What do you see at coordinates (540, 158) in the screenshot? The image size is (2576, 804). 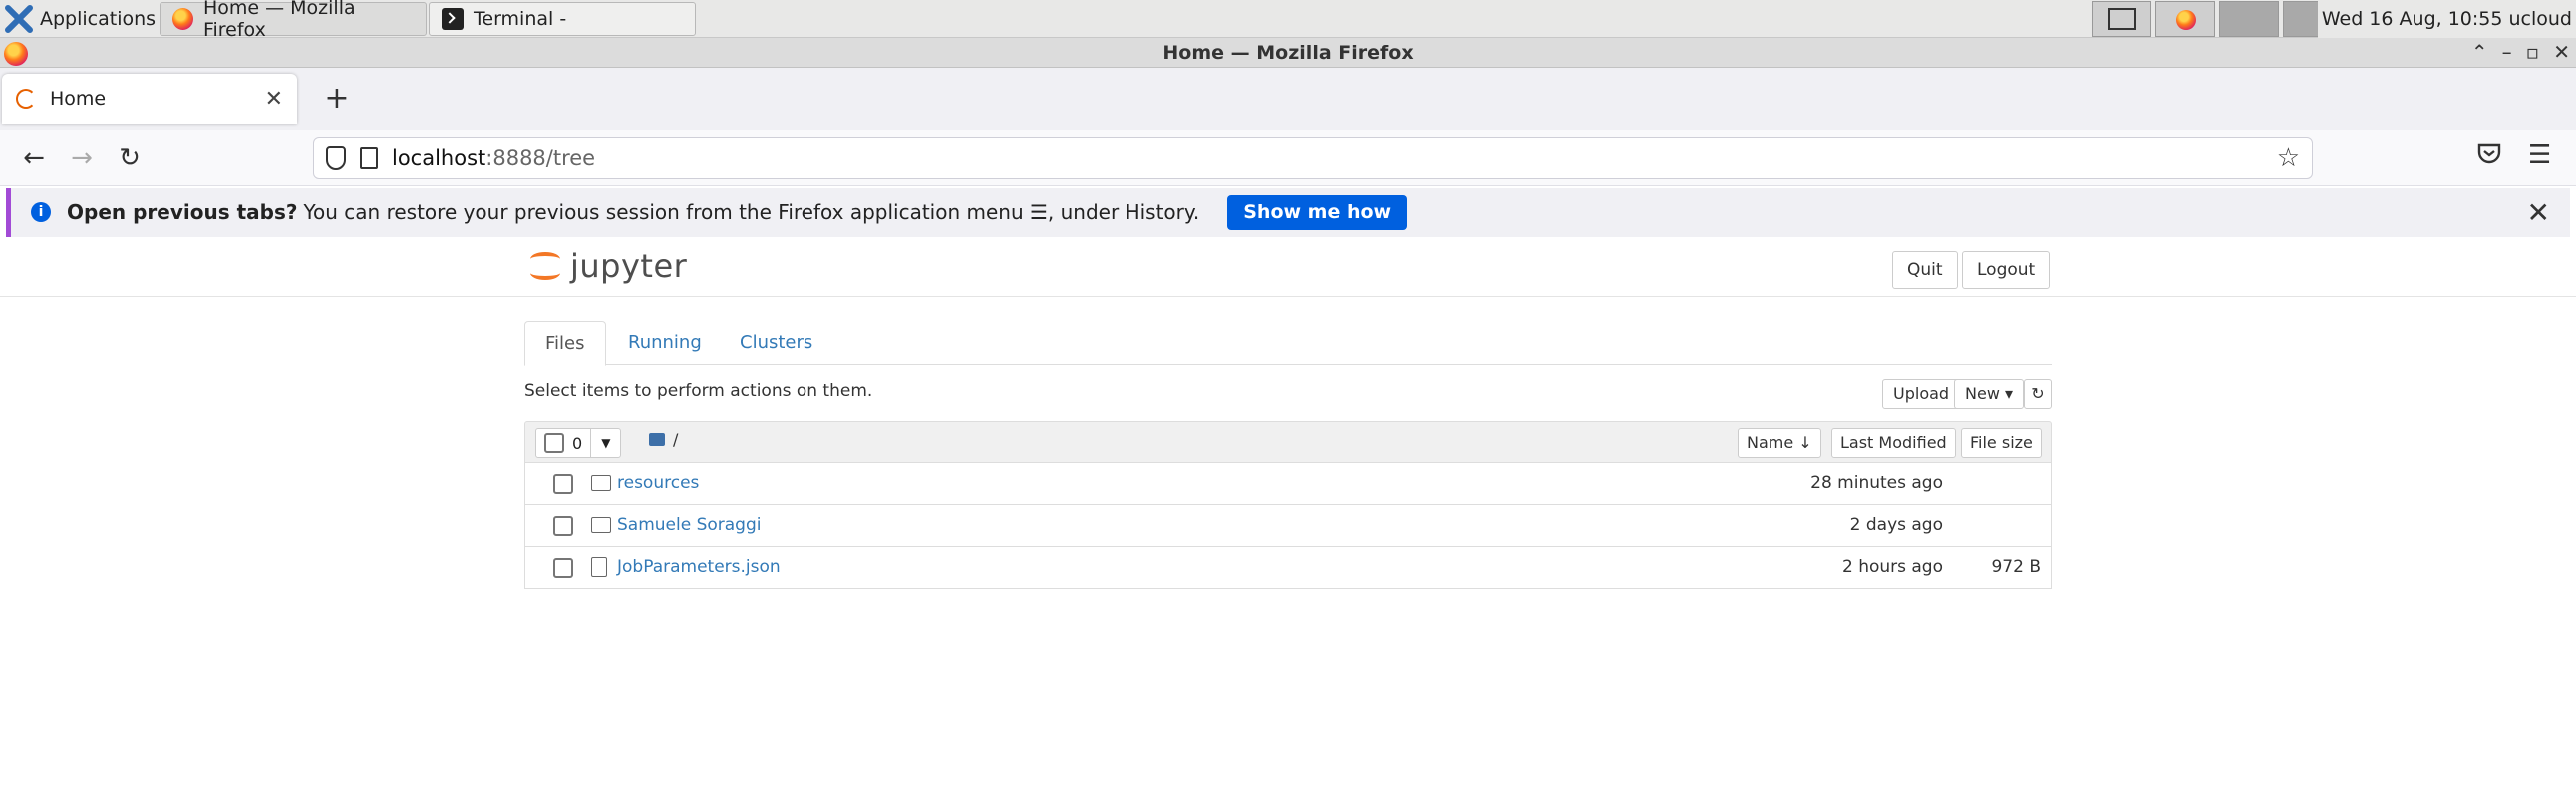 I see `url-path: :8888/tree` at bounding box center [540, 158].